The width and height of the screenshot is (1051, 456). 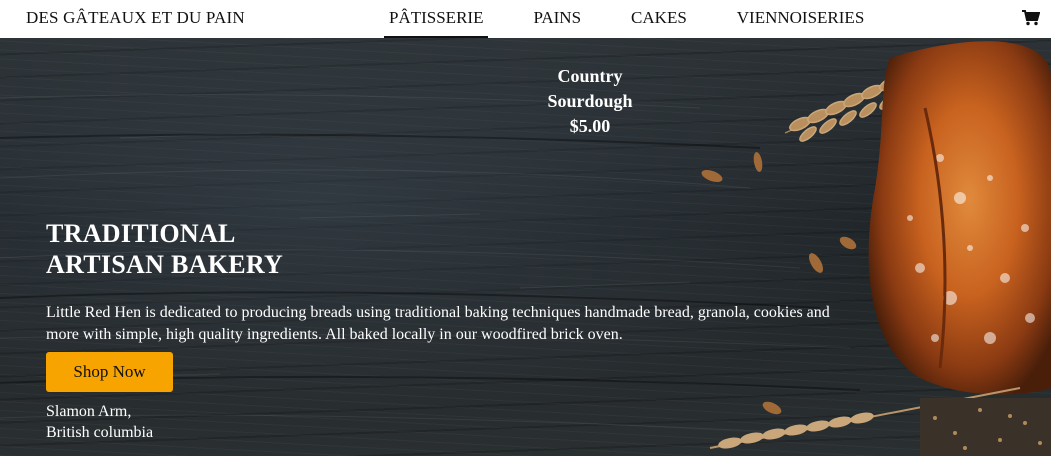 What do you see at coordinates (659, 19) in the screenshot?
I see `nav-item-cakes: CAKES` at bounding box center [659, 19].